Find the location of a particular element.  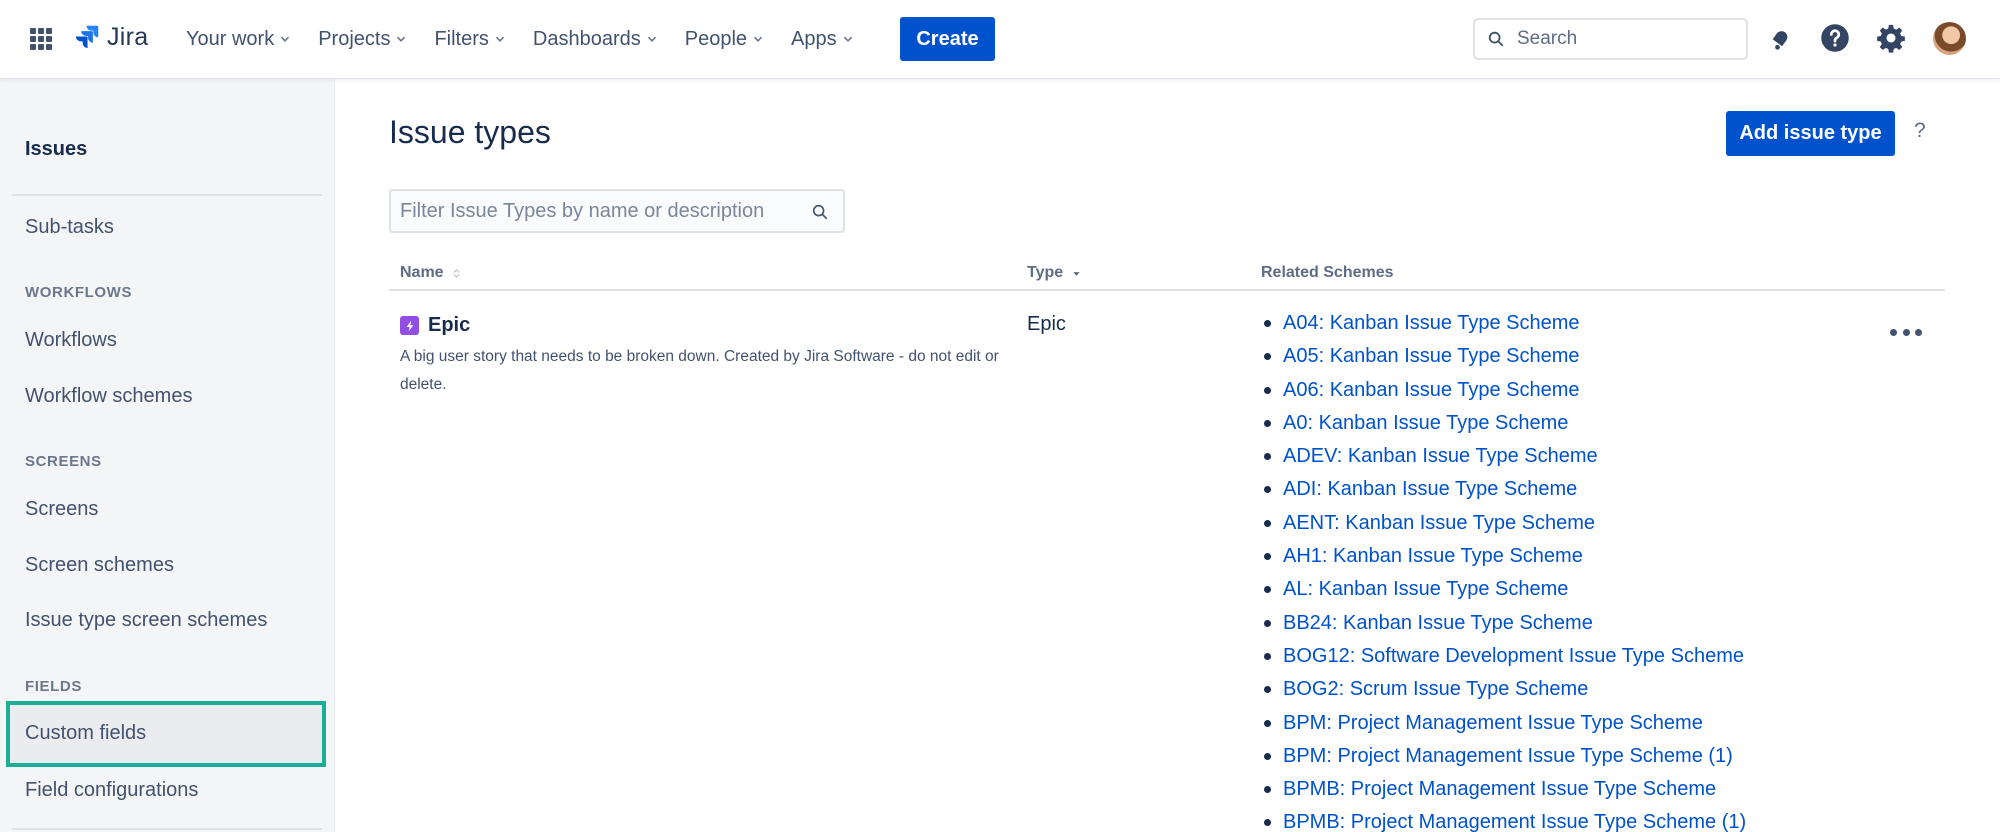

column-header-name: Name is located at coordinates (430, 273).